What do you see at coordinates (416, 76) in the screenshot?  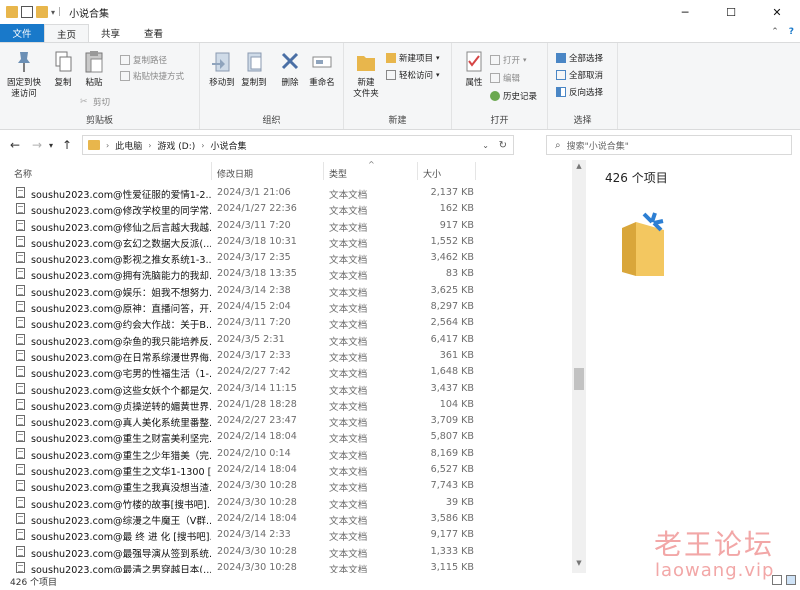 I see `easy-access-label: 轻松访问` at bounding box center [416, 76].